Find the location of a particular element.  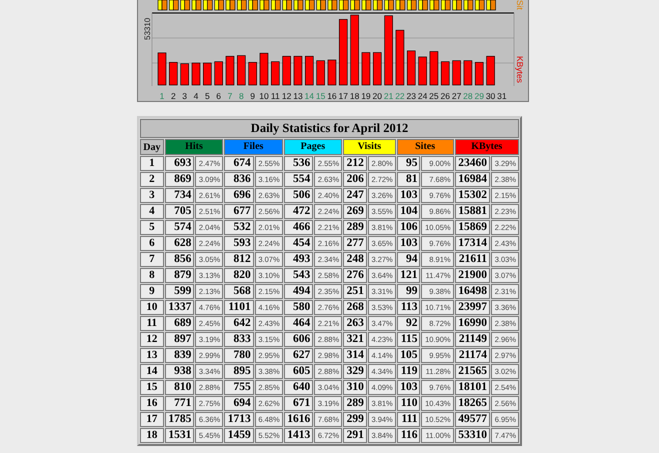

table-cell: 21565 is located at coordinates (472, 371).